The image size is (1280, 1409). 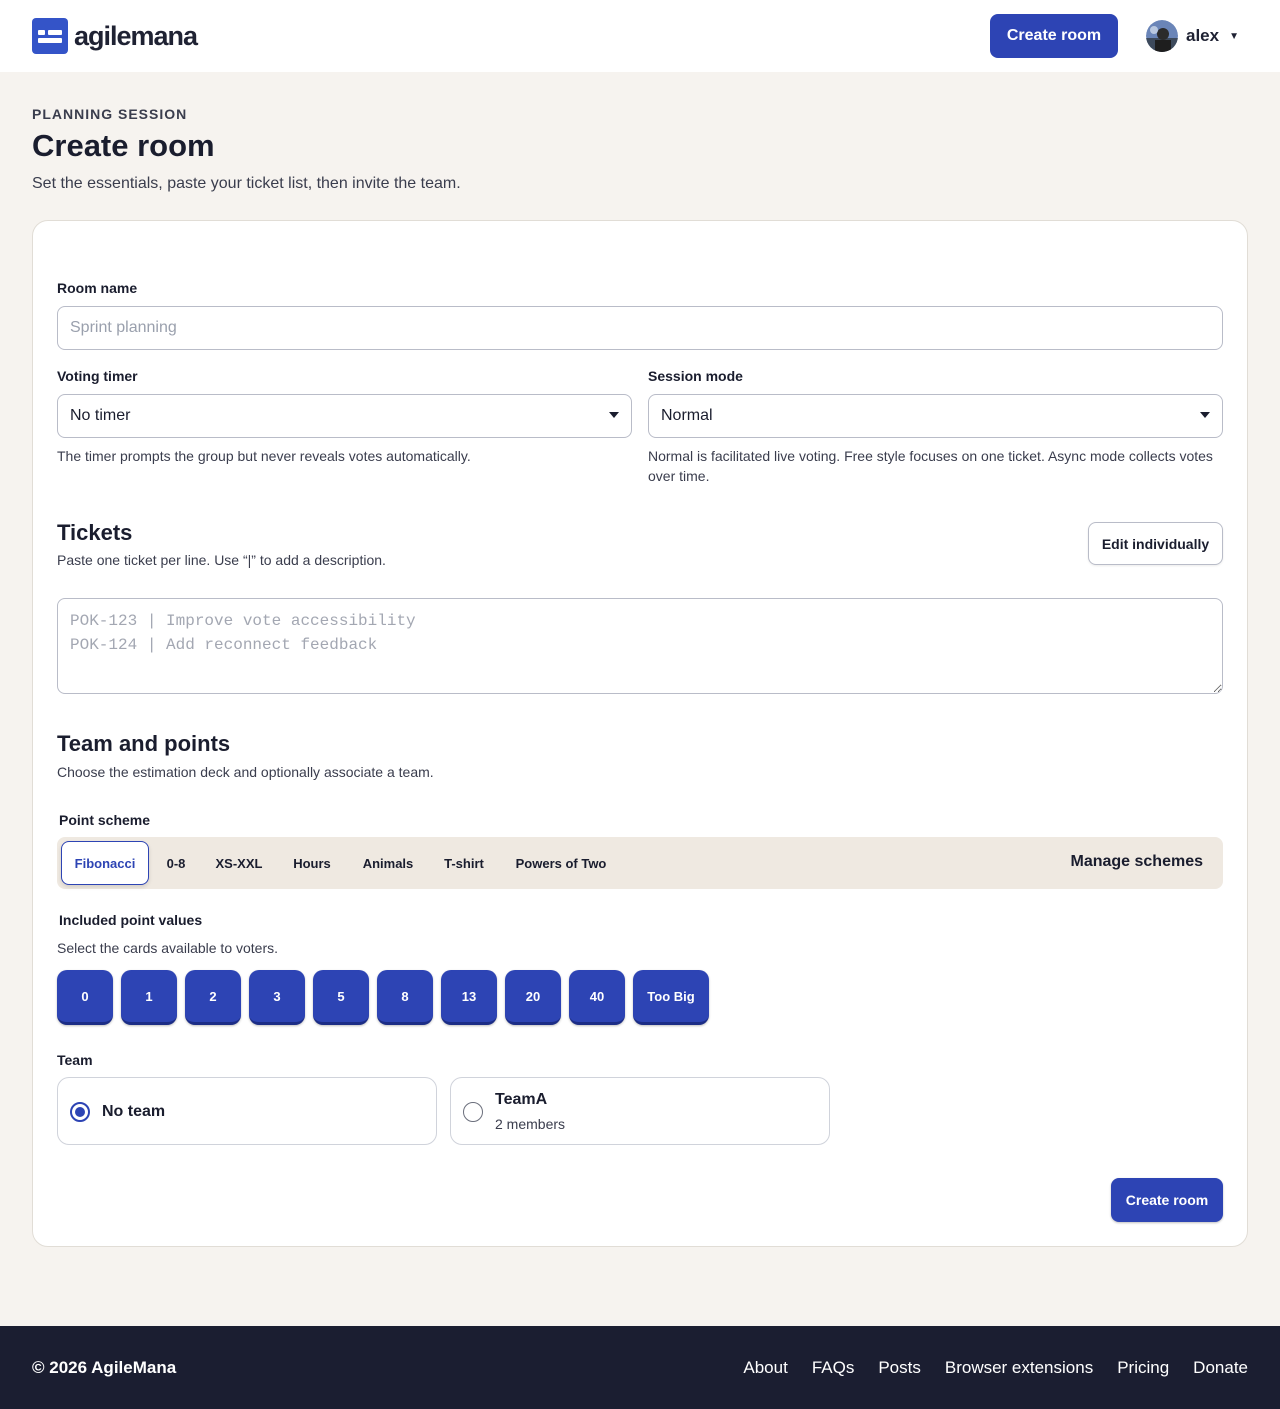 I want to click on footer-copyright: © 2026 AgileMana, so click(x=104, y=1367).